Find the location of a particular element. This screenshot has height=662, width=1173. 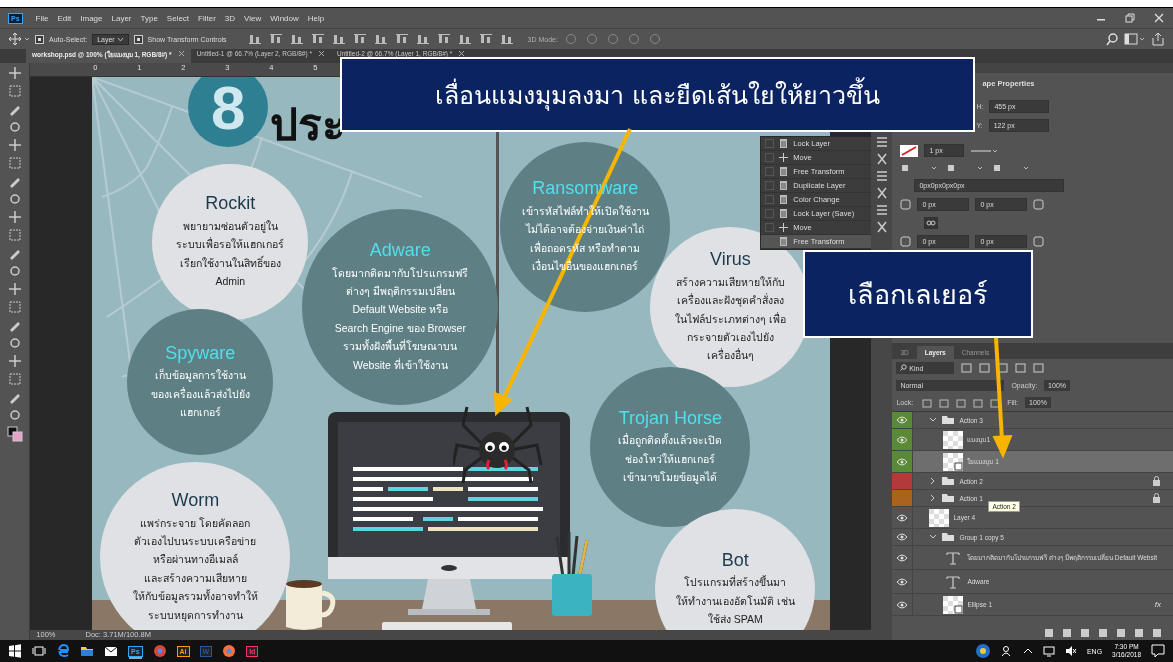

menu-item: View is located at coordinates (253, 18).